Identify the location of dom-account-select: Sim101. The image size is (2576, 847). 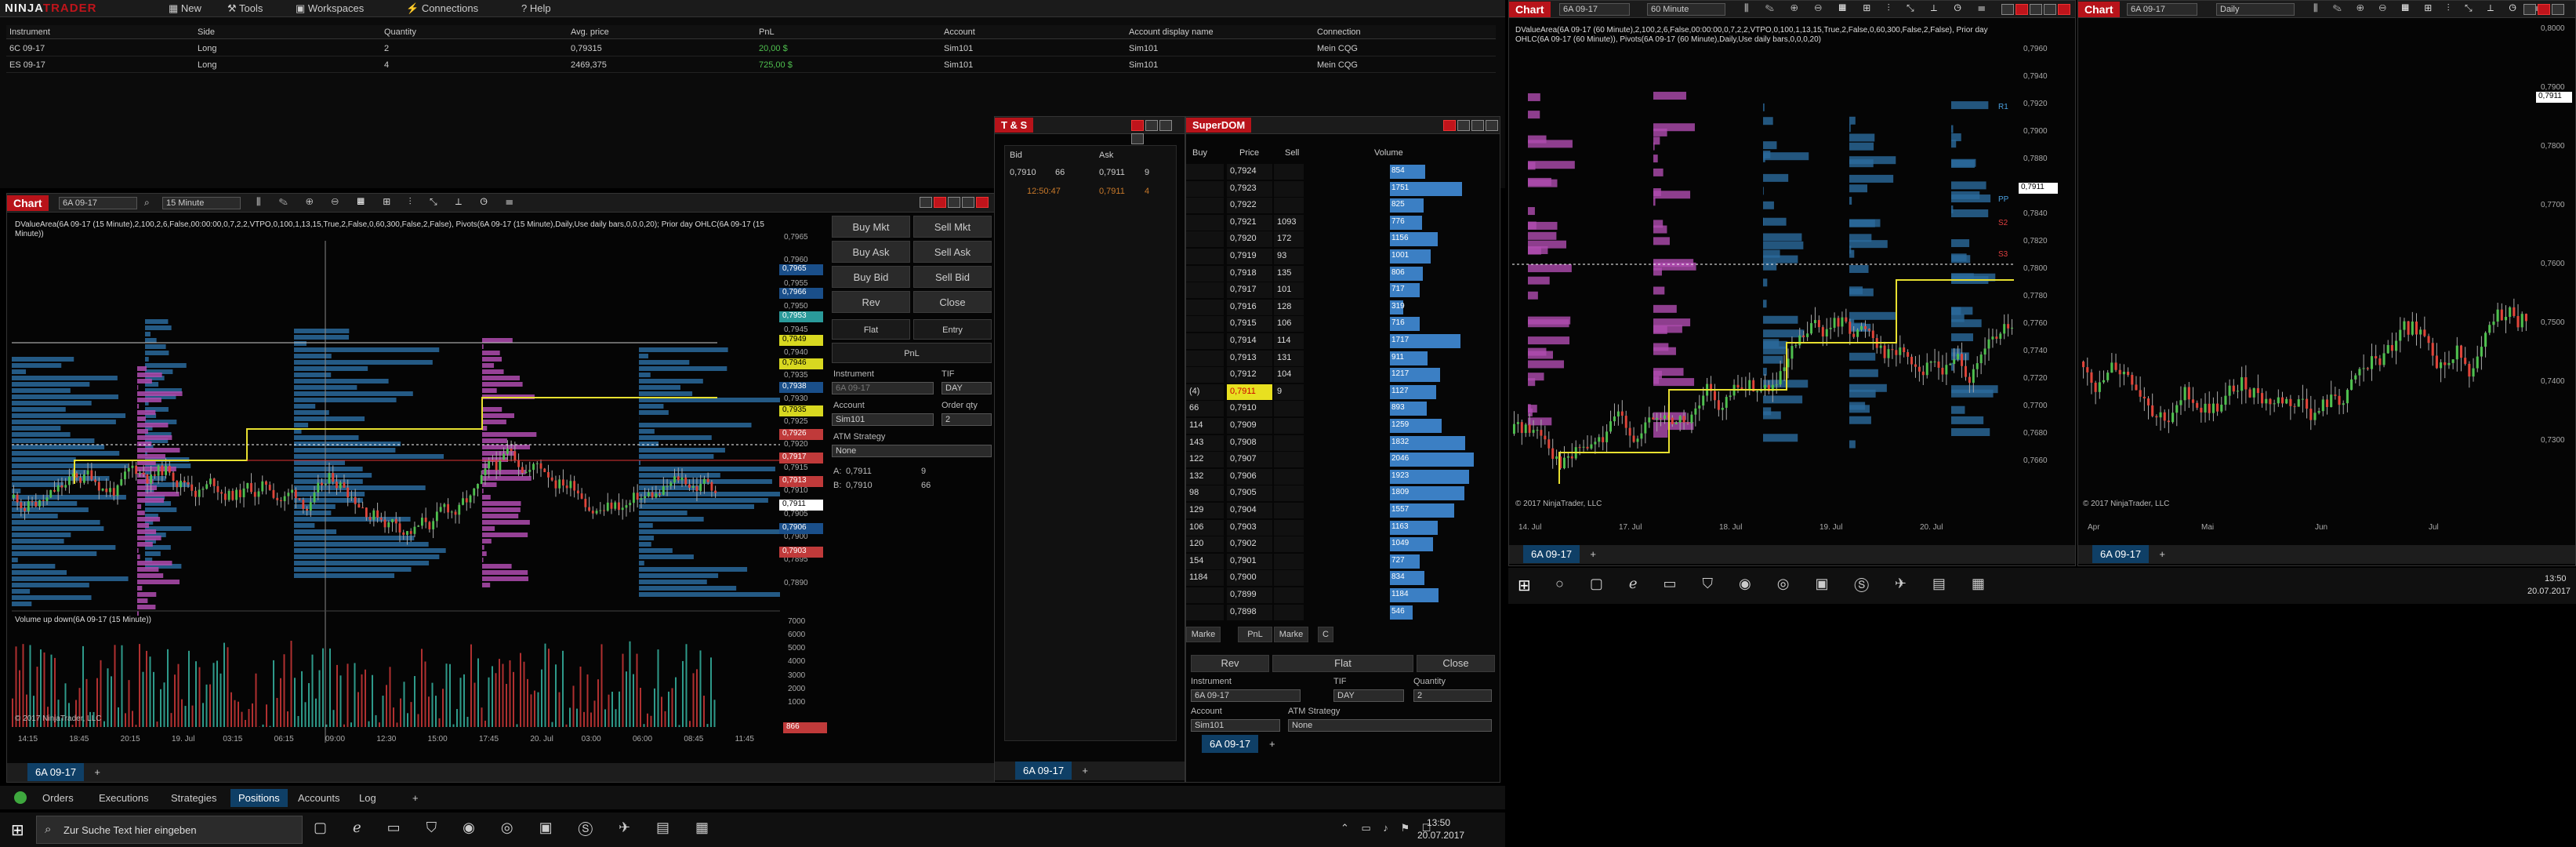
(1235, 725).